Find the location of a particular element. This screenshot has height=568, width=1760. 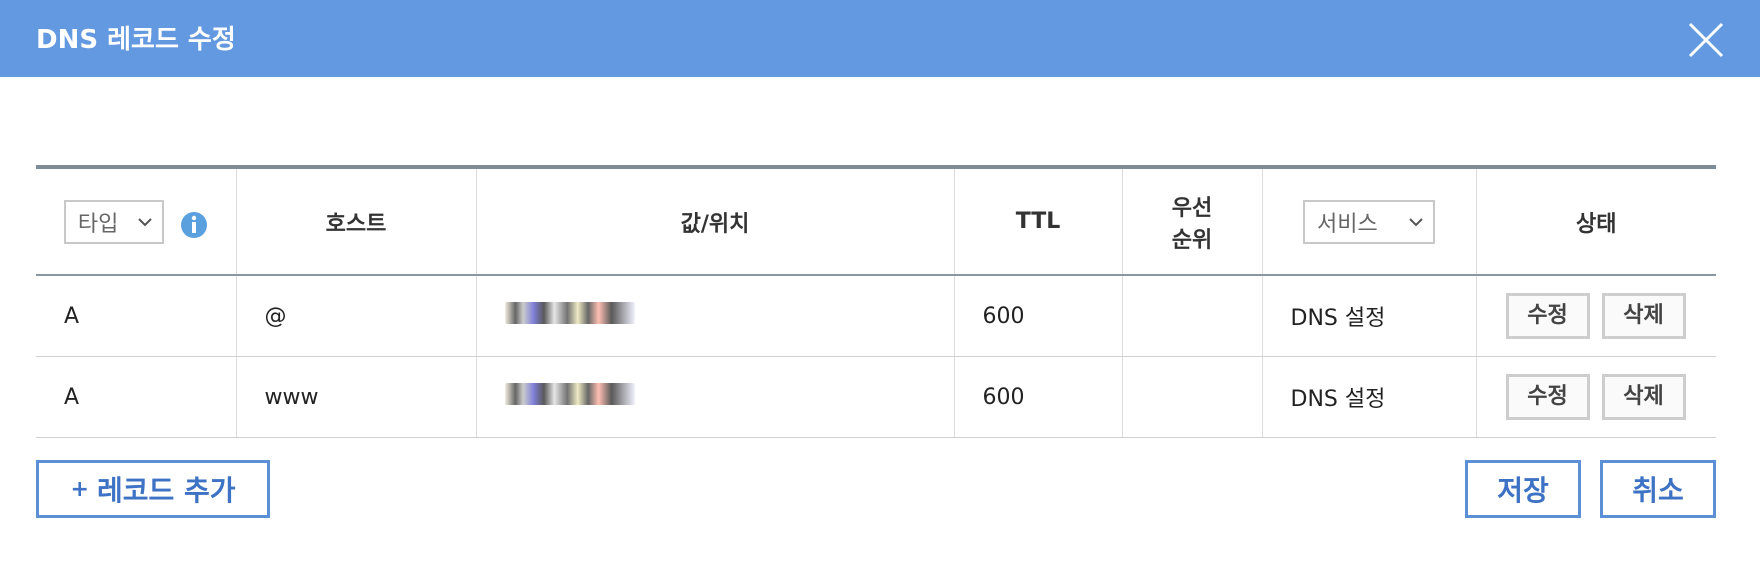

host-header: 호스트 is located at coordinates (356, 222).